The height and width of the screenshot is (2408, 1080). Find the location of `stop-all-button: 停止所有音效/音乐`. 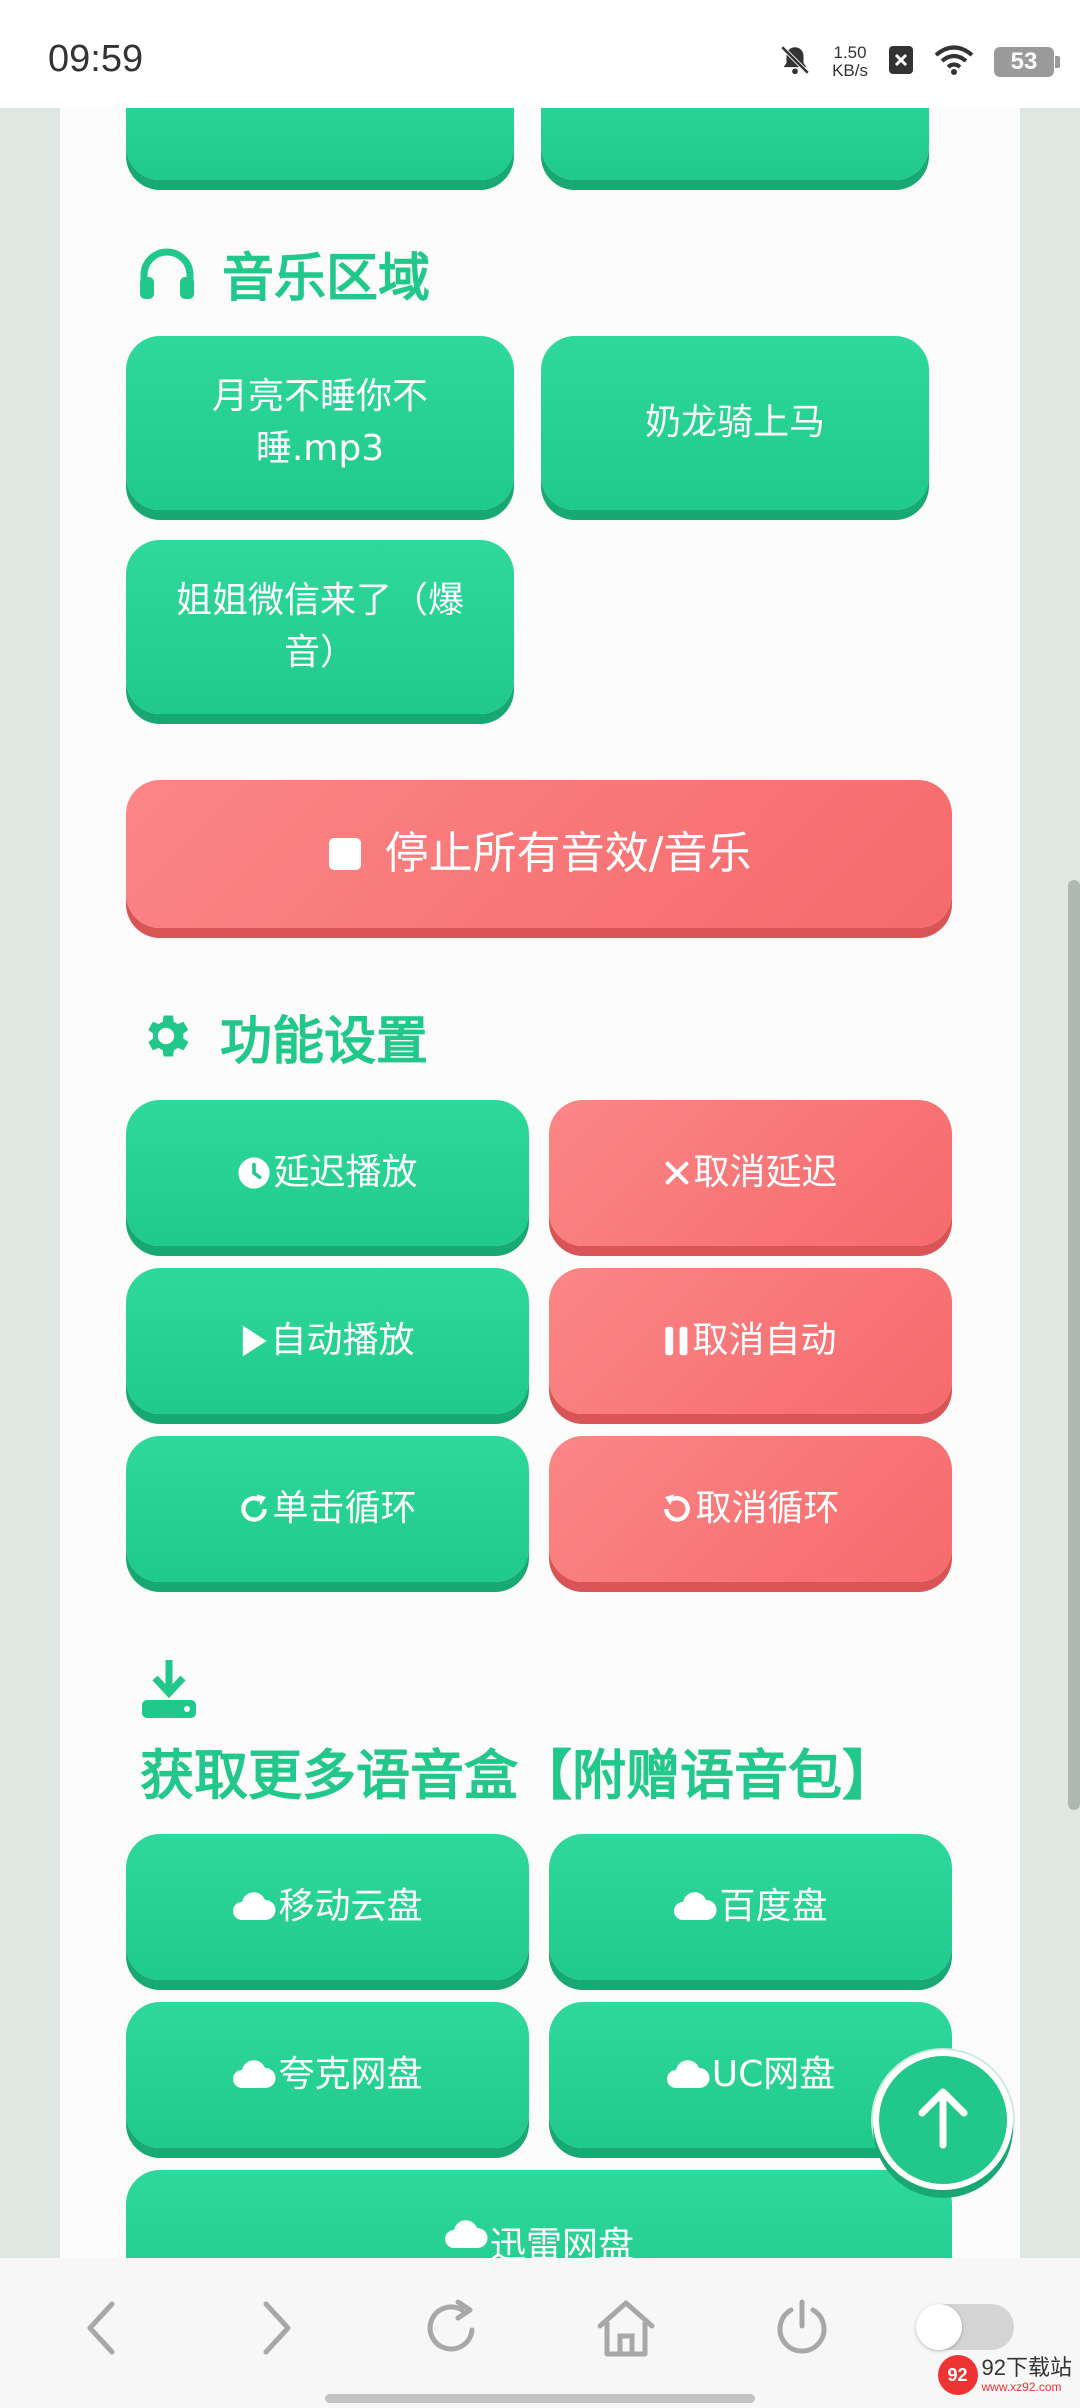

stop-all-button: 停止所有音效/音乐 is located at coordinates (539, 854).